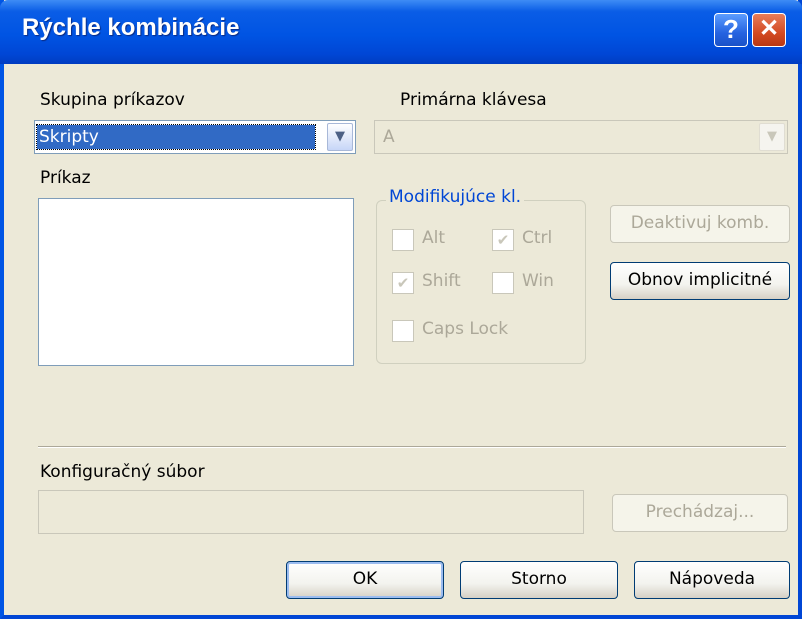 The width and height of the screenshot is (802, 619). I want to click on close-icon: ✕, so click(769, 28).